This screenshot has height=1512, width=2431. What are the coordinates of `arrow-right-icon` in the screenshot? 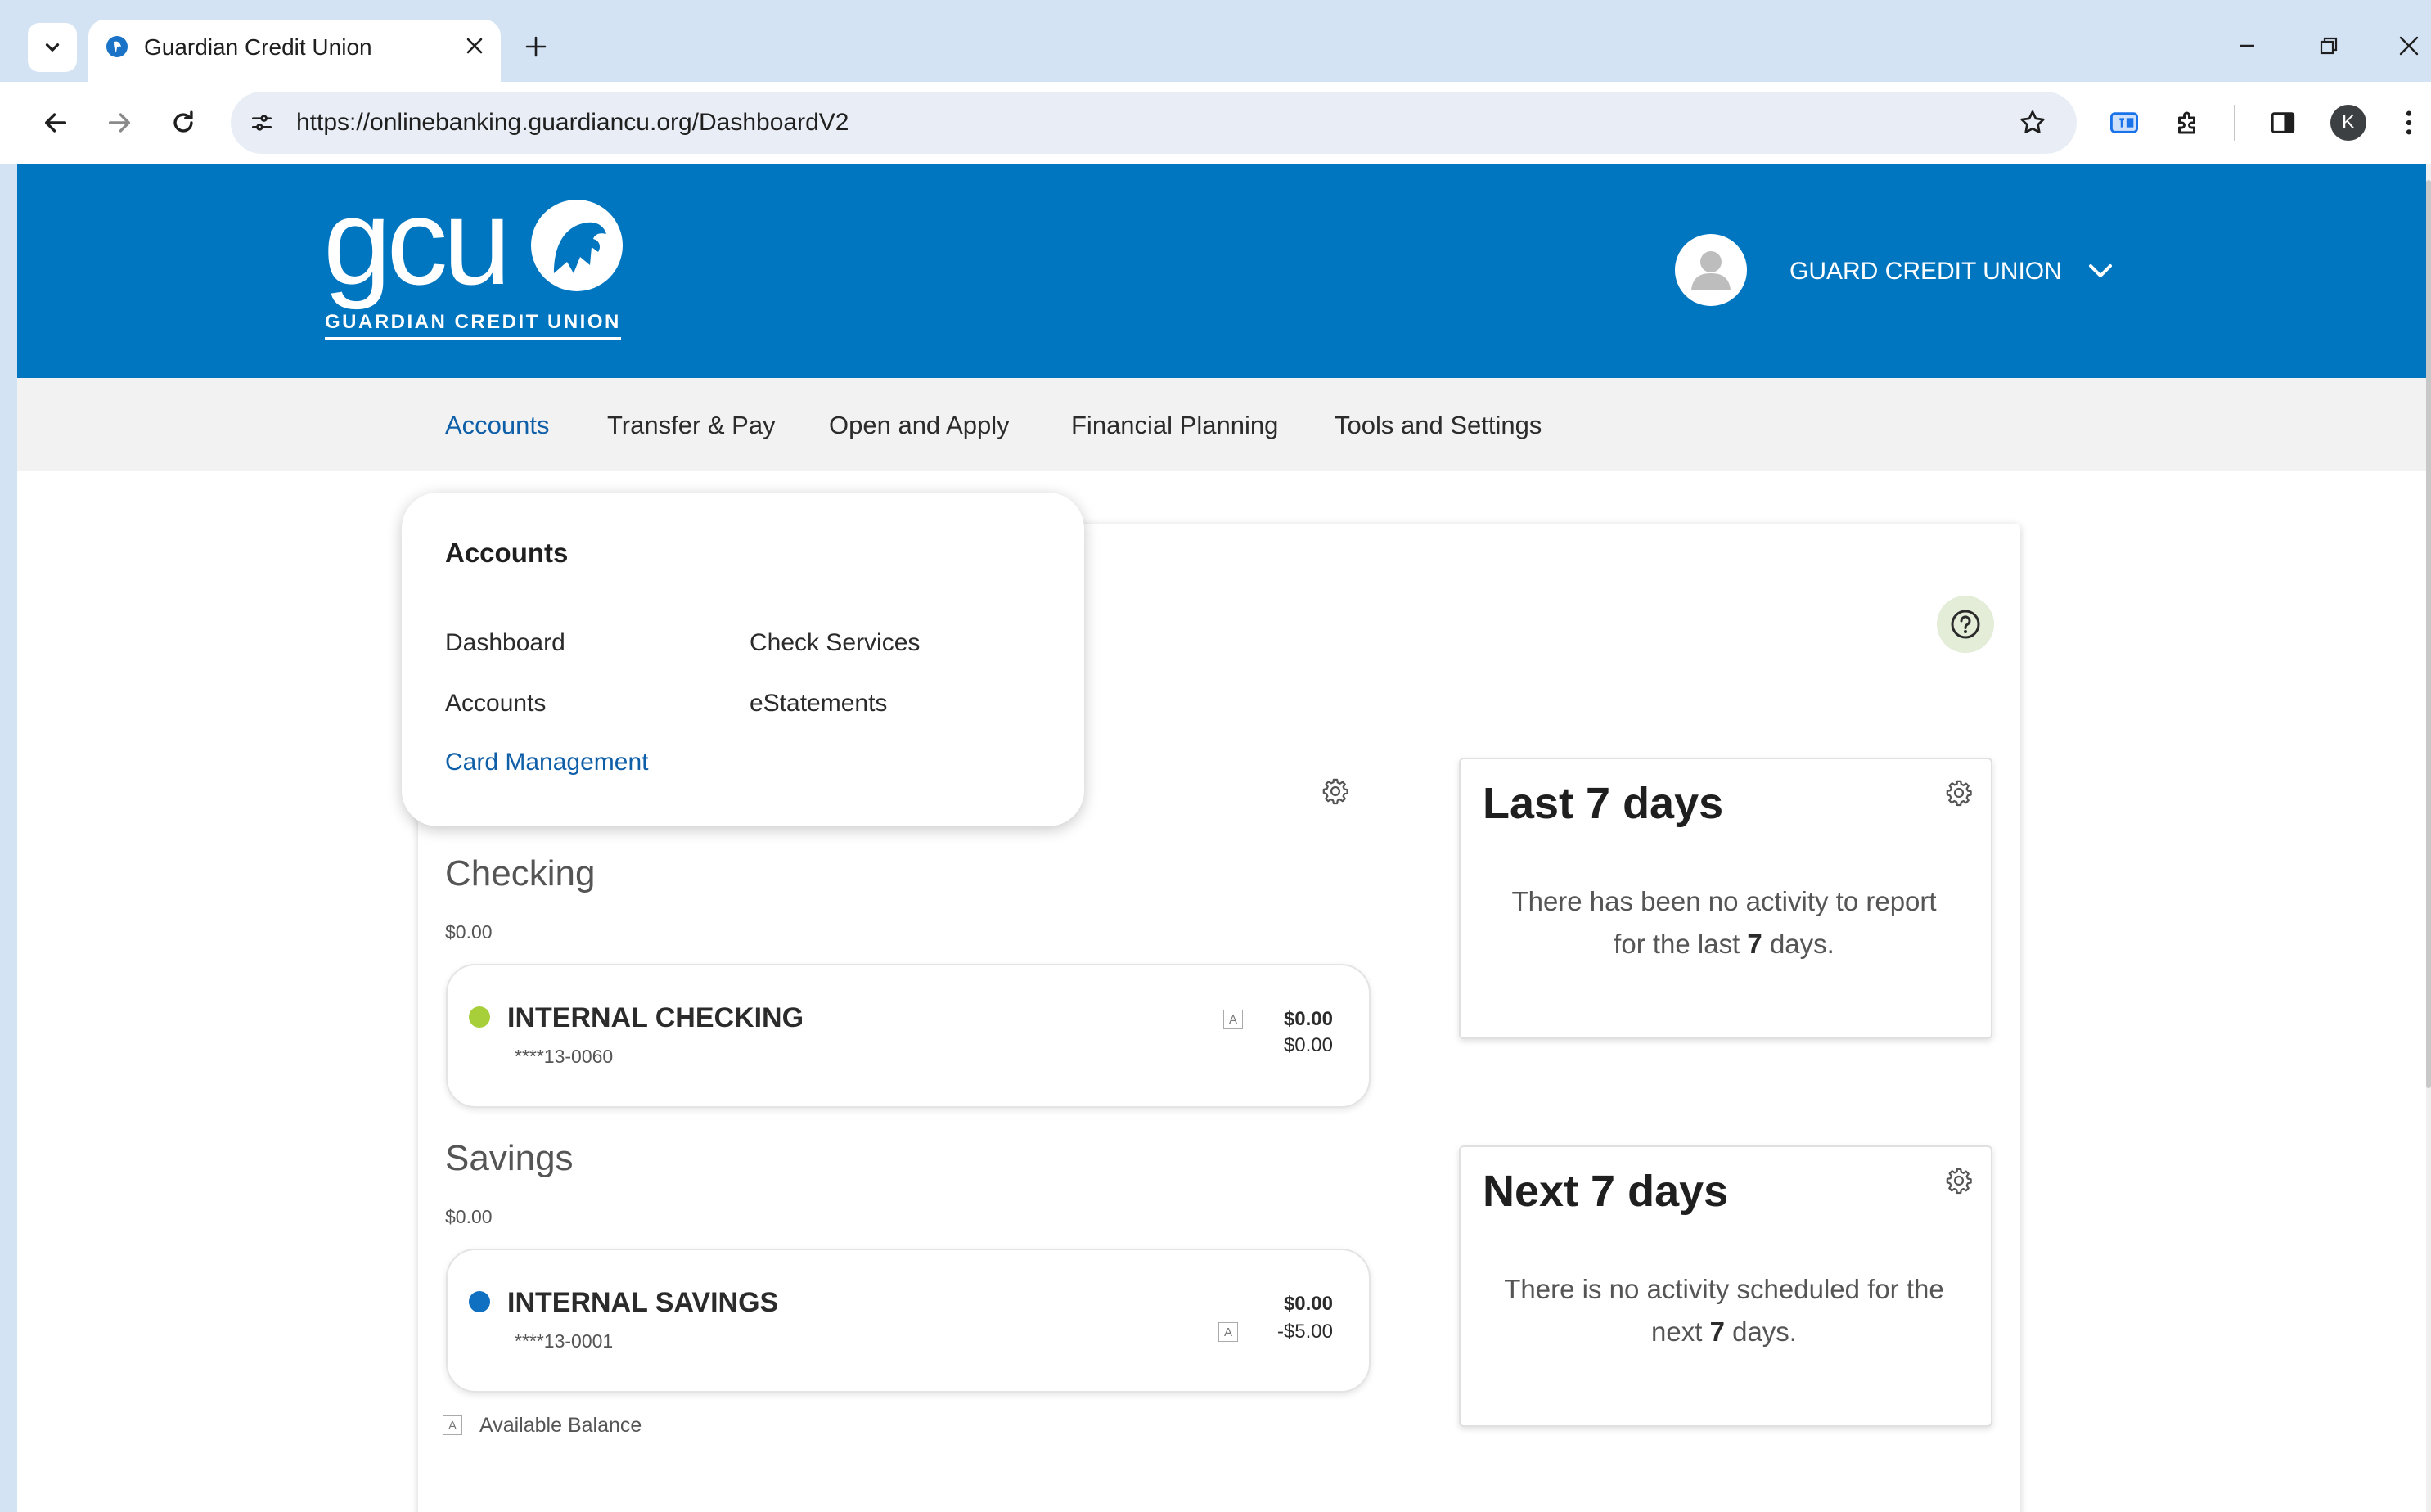 It's located at (119, 123).